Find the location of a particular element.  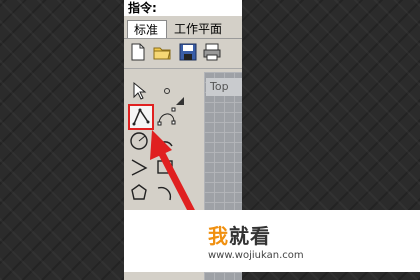

watermark-url: www.wojiukan.com is located at coordinates (256, 255).